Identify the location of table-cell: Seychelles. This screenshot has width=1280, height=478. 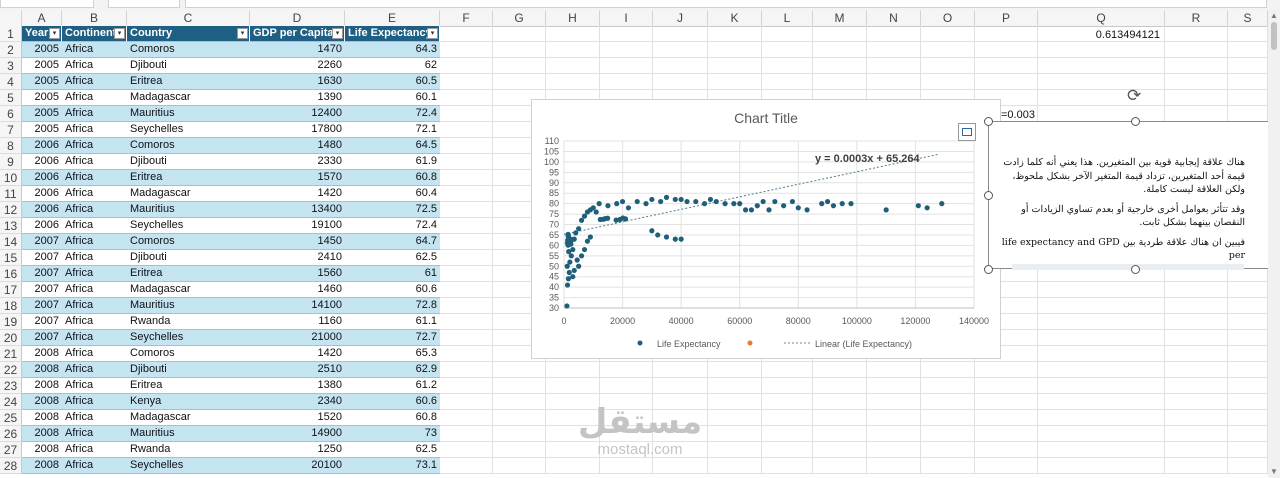
(188, 338).